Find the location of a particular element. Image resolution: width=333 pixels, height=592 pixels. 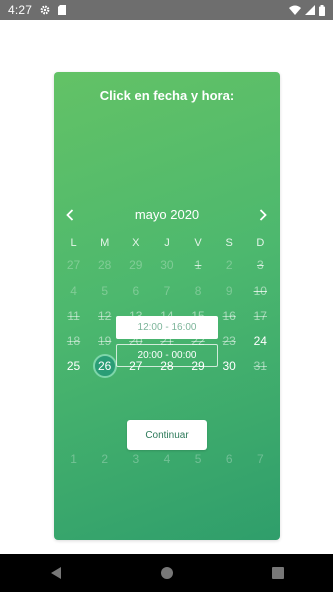

recents-icon is located at coordinates (277, 573).